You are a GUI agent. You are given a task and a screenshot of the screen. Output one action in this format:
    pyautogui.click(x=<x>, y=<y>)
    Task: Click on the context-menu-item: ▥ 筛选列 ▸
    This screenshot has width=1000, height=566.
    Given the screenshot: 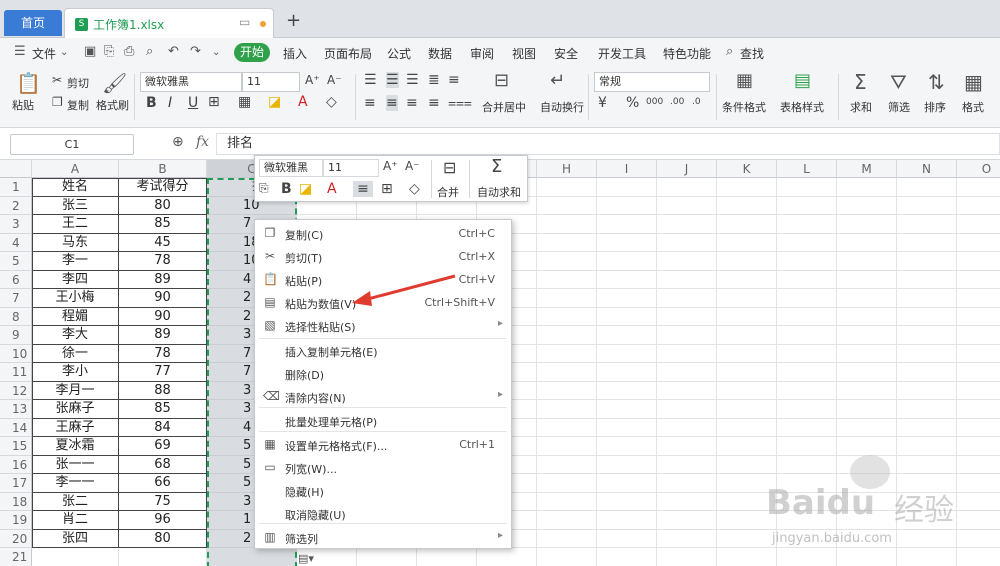 What is the action you would take?
    pyautogui.click(x=383, y=538)
    